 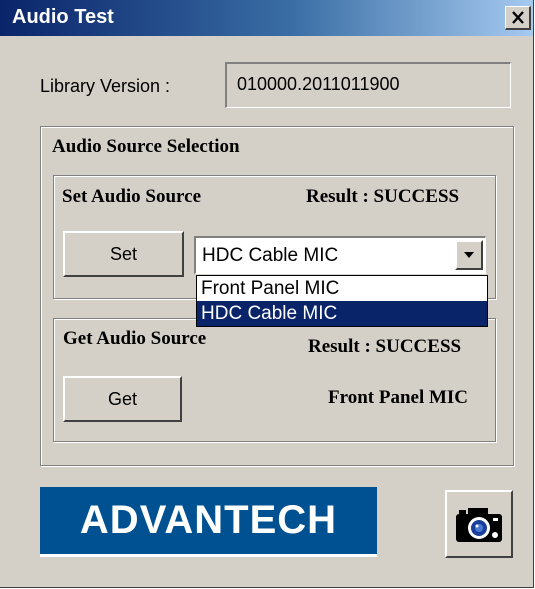 I want to click on chevron-down-icon, so click(x=469, y=255).